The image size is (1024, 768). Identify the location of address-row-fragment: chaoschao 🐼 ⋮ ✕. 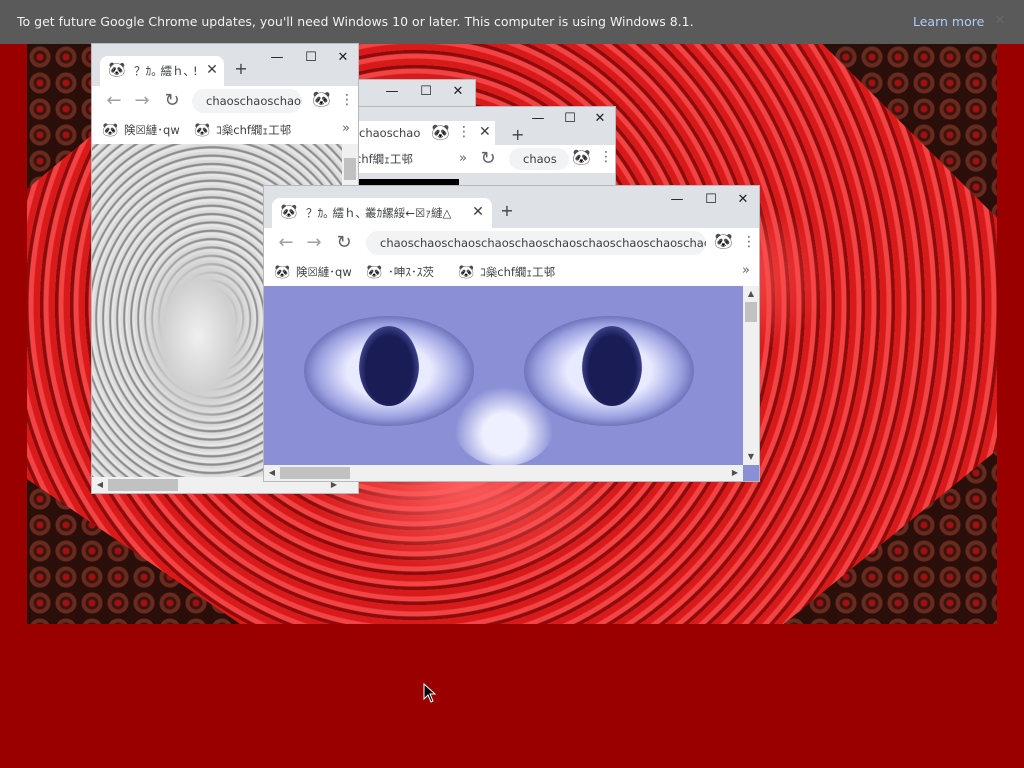
(420, 133).